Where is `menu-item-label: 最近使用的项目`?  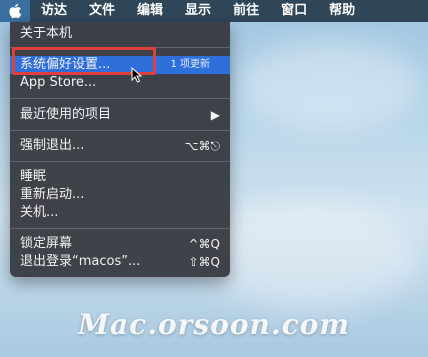 menu-item-label: 最近使用的项目 is located at coordinates (66, 114).